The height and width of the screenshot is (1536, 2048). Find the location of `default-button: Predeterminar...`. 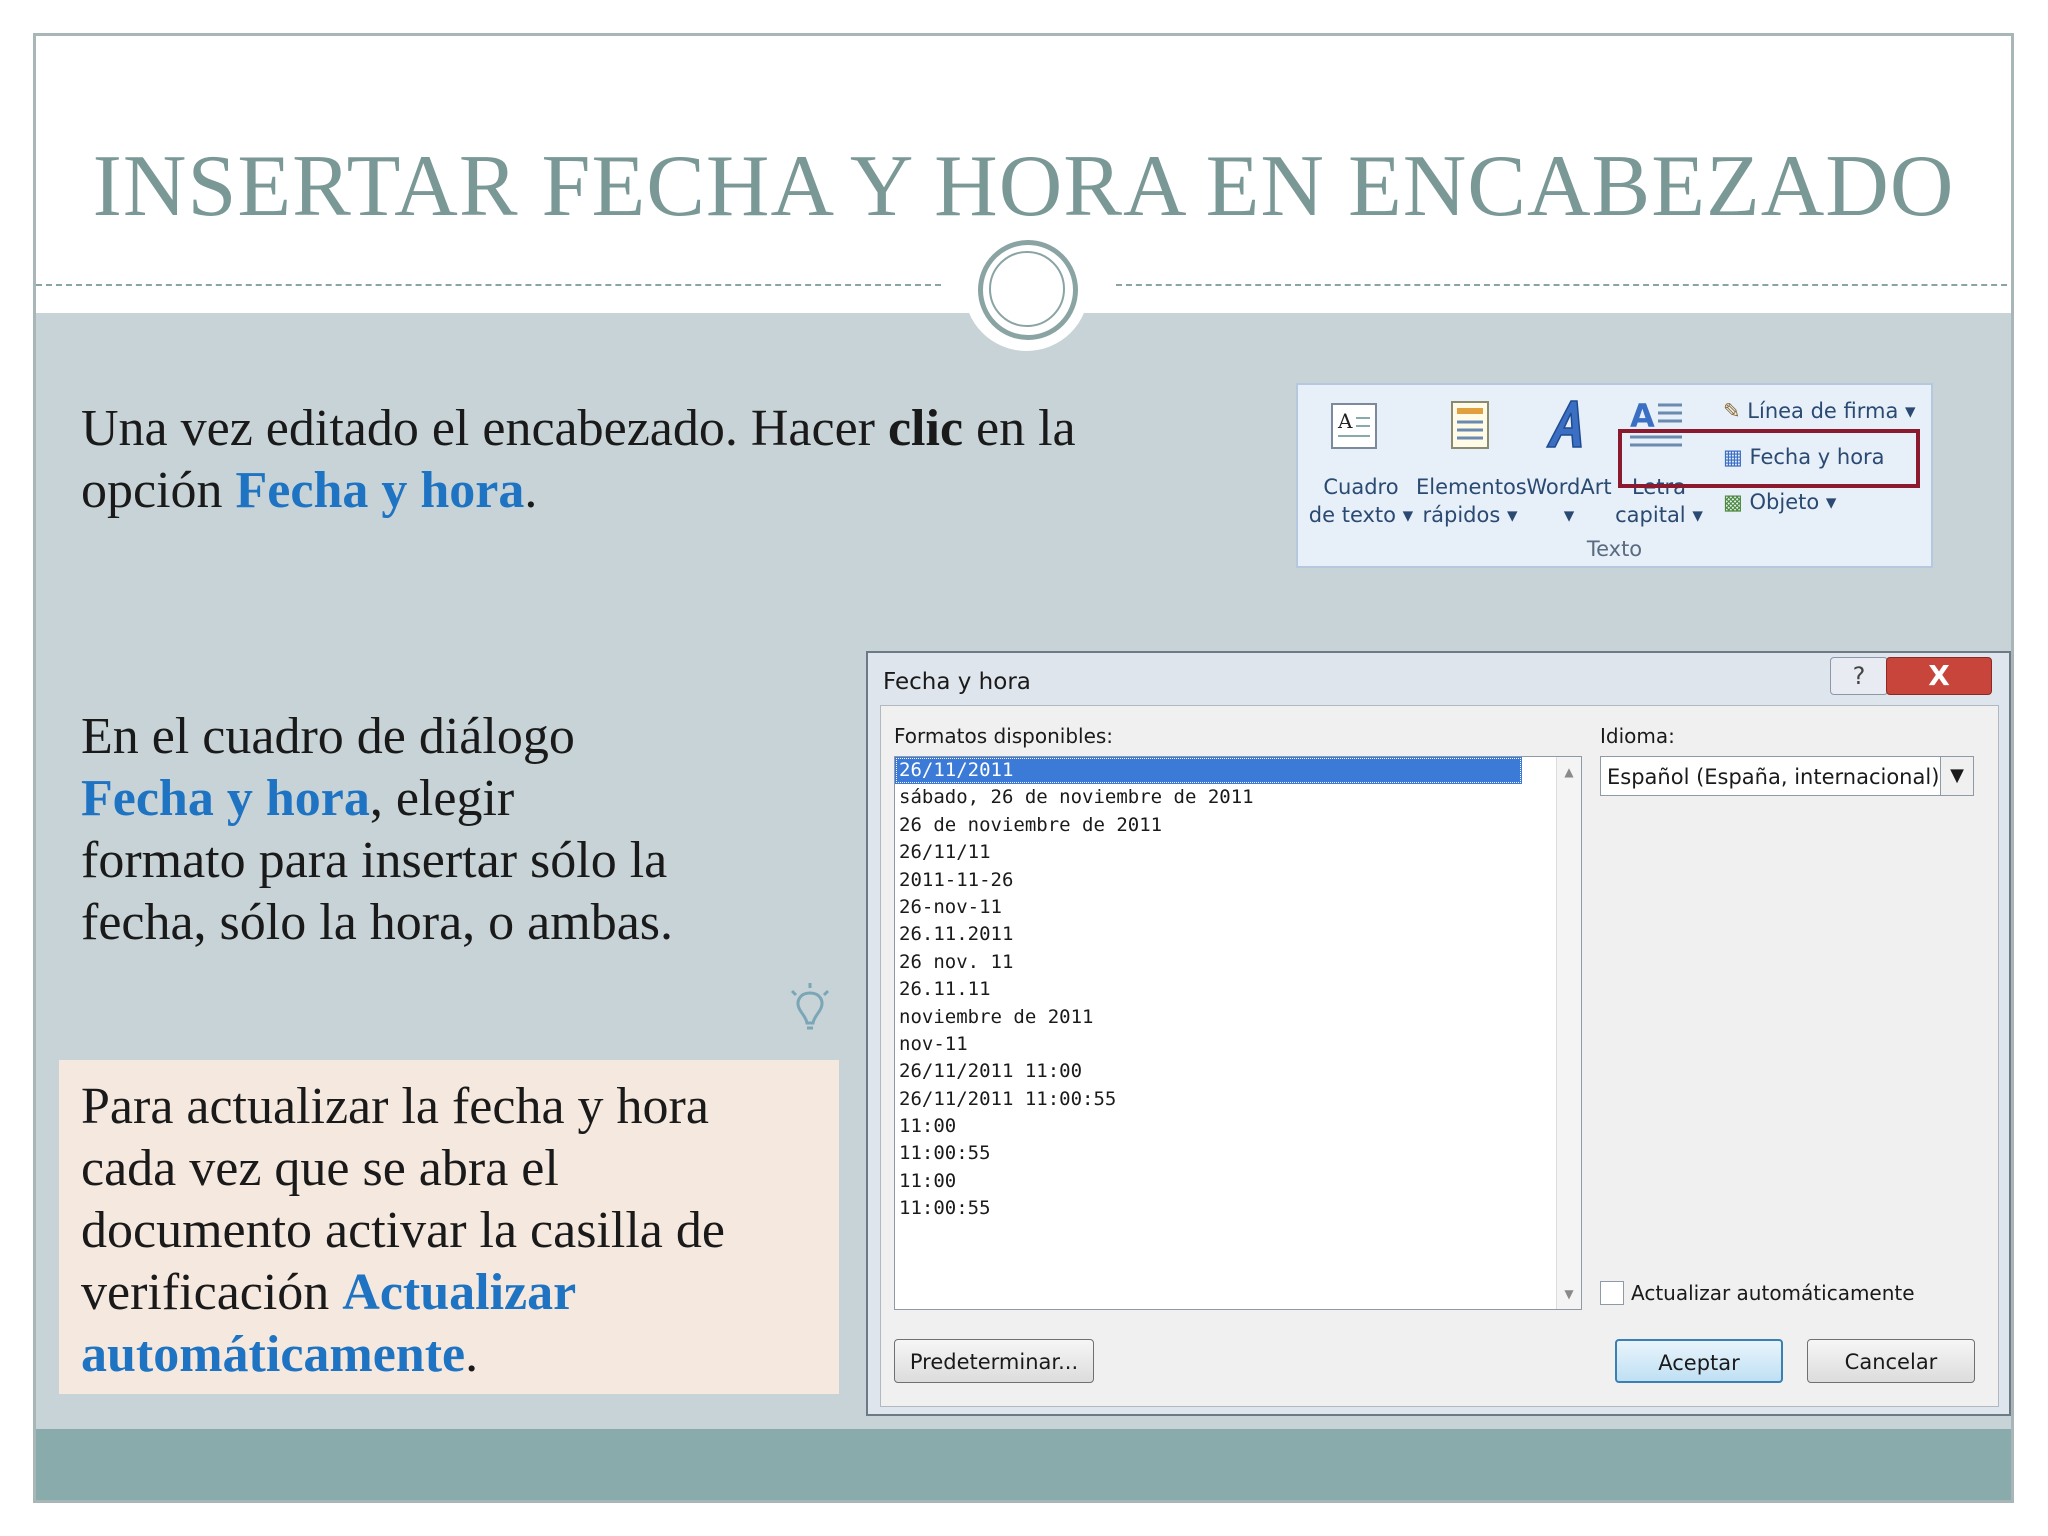

default-button: Predeterminar... is located at coordinates (994, 1361).